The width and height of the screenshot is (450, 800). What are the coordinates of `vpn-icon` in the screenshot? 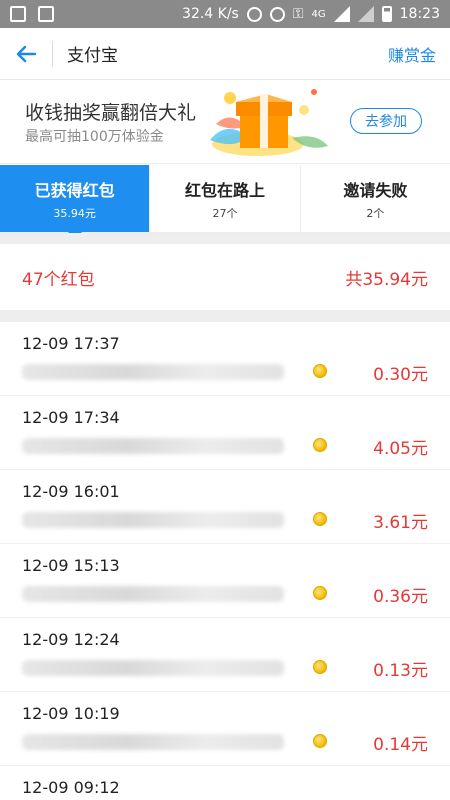 It's located at (254, 14).